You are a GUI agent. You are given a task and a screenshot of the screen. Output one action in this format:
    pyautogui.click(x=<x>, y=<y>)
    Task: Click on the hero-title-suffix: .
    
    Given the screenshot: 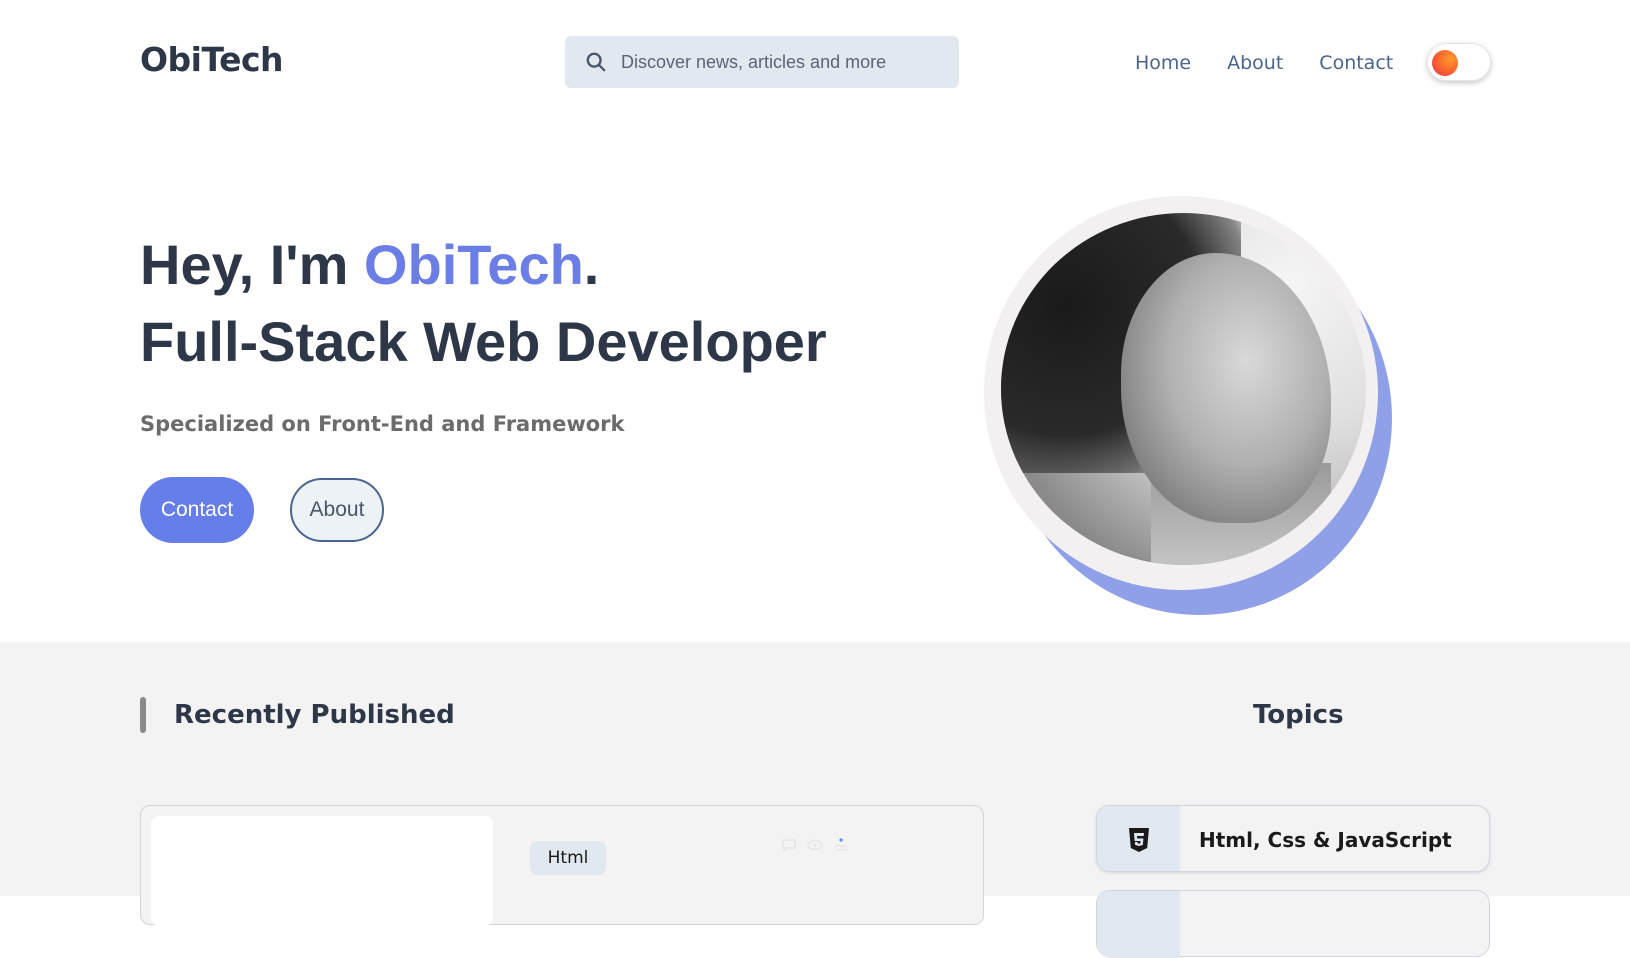 What is the action you would take?
    pyautogui.click(x=591, y=264)
    